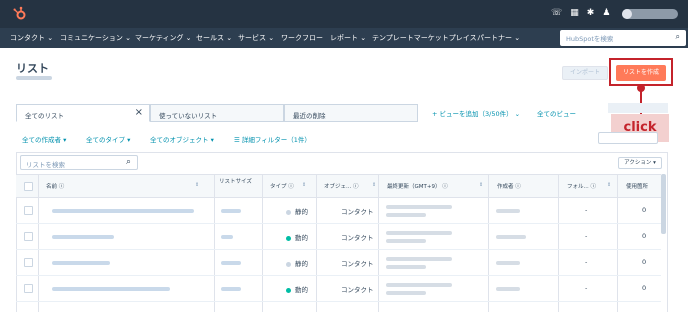 Image resolution: width=688 pixels, height=314 pixels. Describe the element at coordinates (108, 139) in the screenshot. I see `filter-type: 全てのタイプ ▾` at that location.